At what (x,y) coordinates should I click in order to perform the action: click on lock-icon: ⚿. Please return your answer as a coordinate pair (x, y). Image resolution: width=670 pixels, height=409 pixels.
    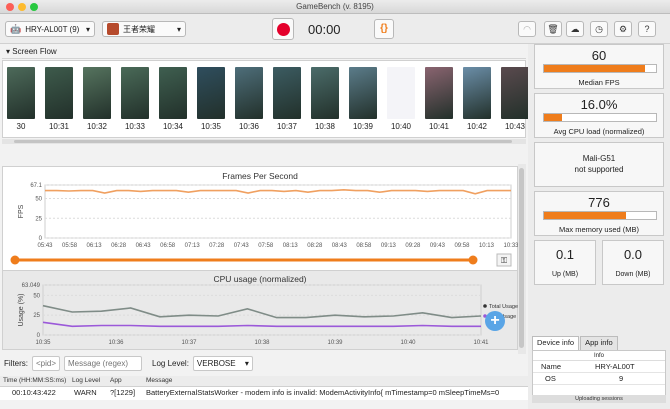
    Looking at the image, I should click on (504, 260).